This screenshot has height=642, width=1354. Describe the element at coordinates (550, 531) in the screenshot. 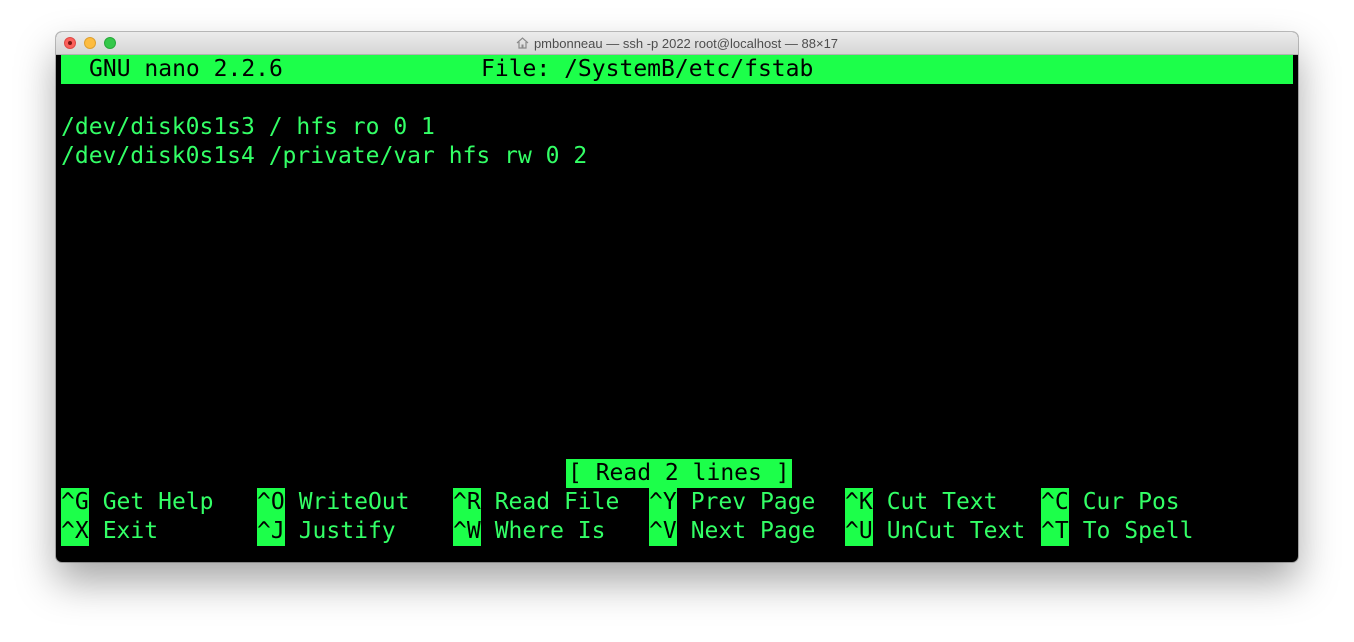

I see `shortcut-label: Where Is` at that location.